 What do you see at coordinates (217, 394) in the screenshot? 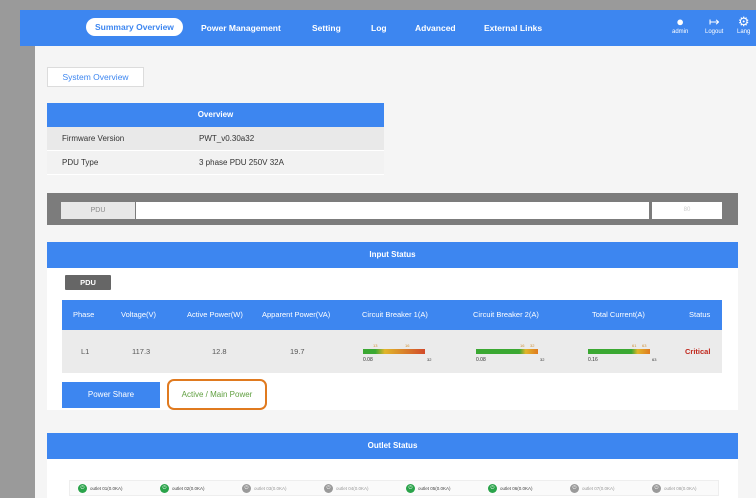
I see `active-main-power-button: Active / Main Power` at bounding box center [217, 394].